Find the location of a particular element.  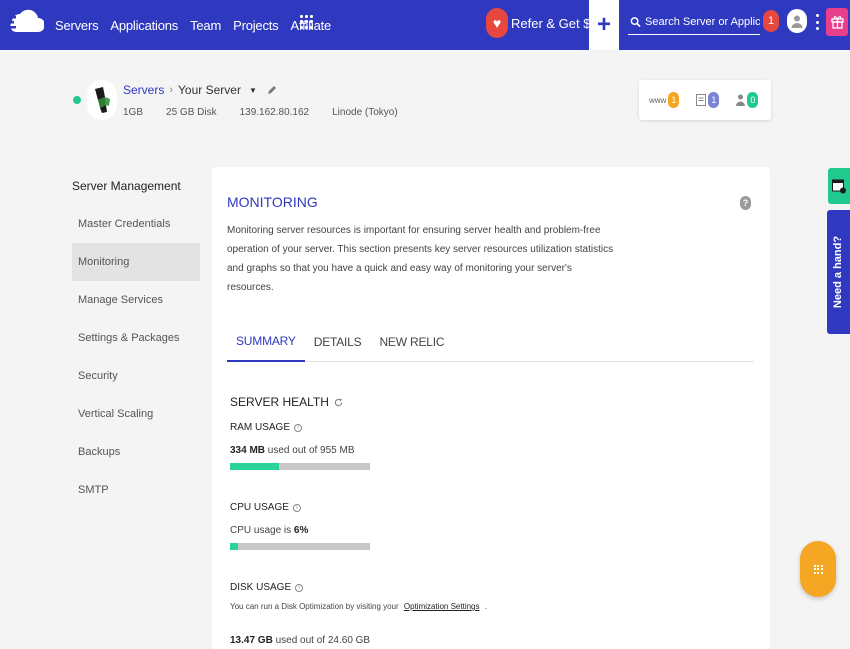

search-input is located at coordinates (702, 21).